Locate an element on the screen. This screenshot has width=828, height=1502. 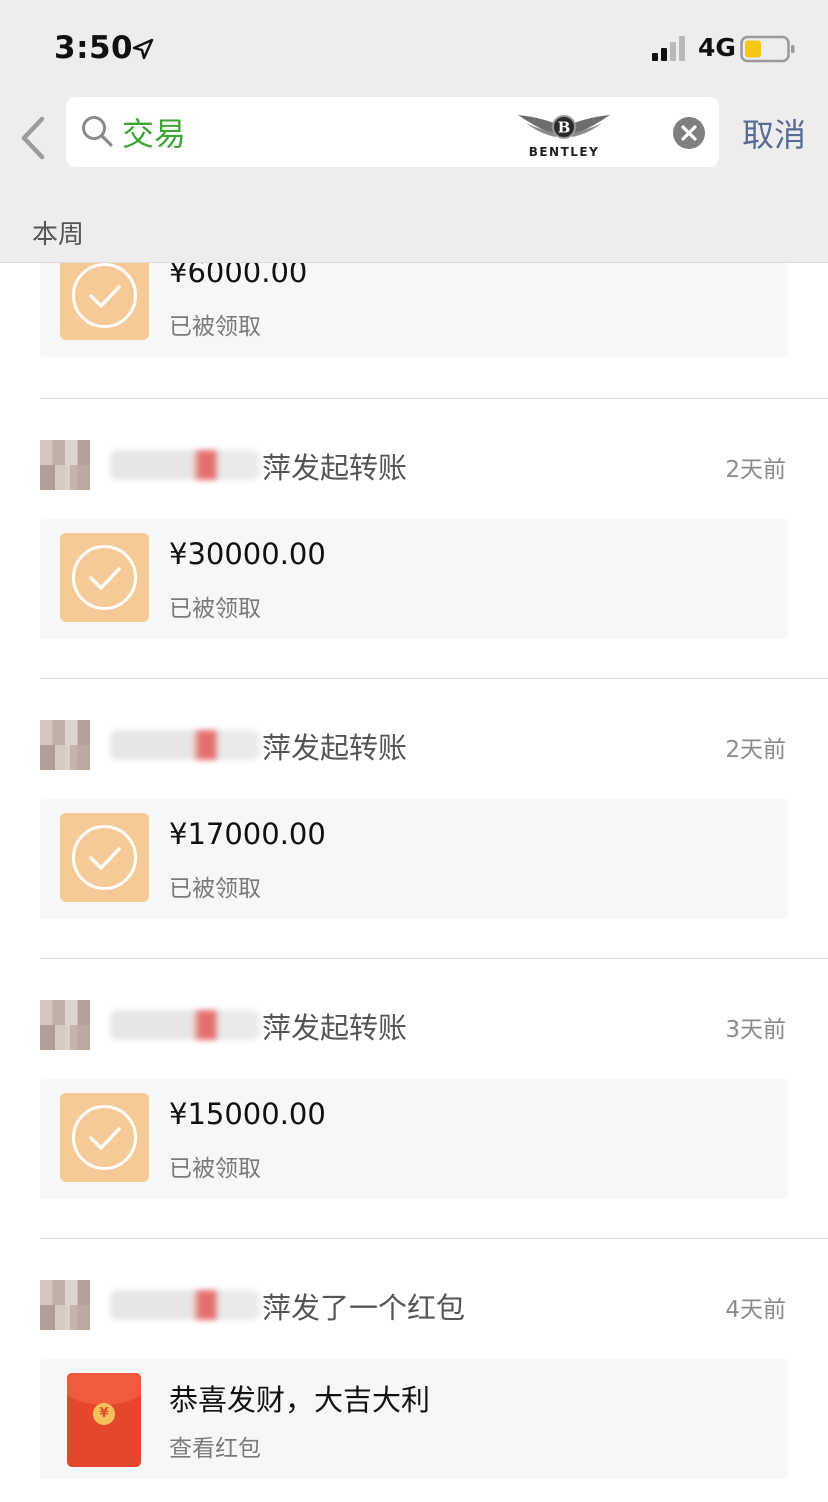
section-label-this-week: 本周 is located at coordinates (58, 235).